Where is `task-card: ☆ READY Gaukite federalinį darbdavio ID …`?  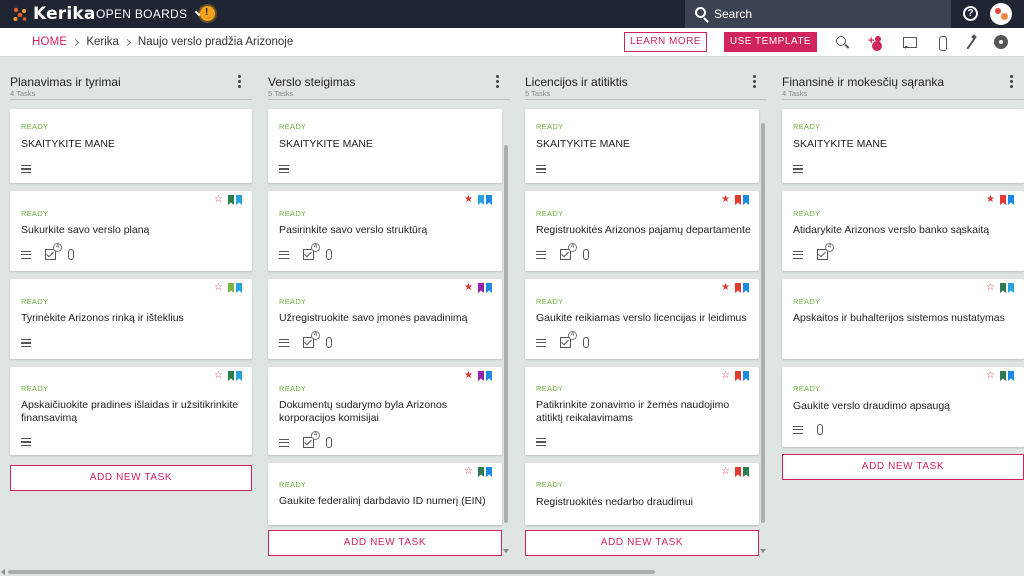 task-card: ☆ READY Gaukite federalinį darbdavio ID … is located at coordinates (385, 494).